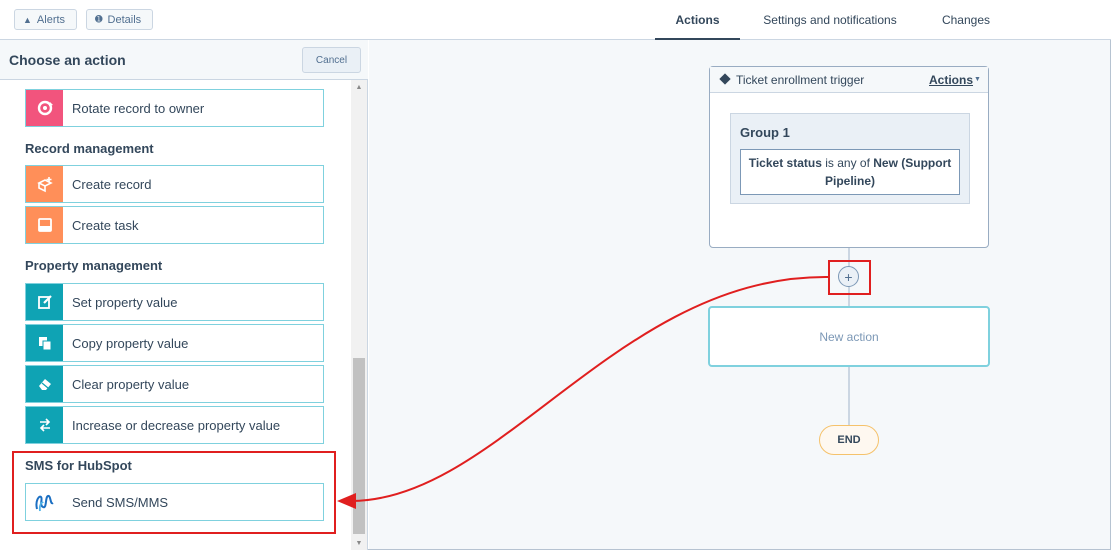  I want to click on create-task-icon, so click(44, 225).